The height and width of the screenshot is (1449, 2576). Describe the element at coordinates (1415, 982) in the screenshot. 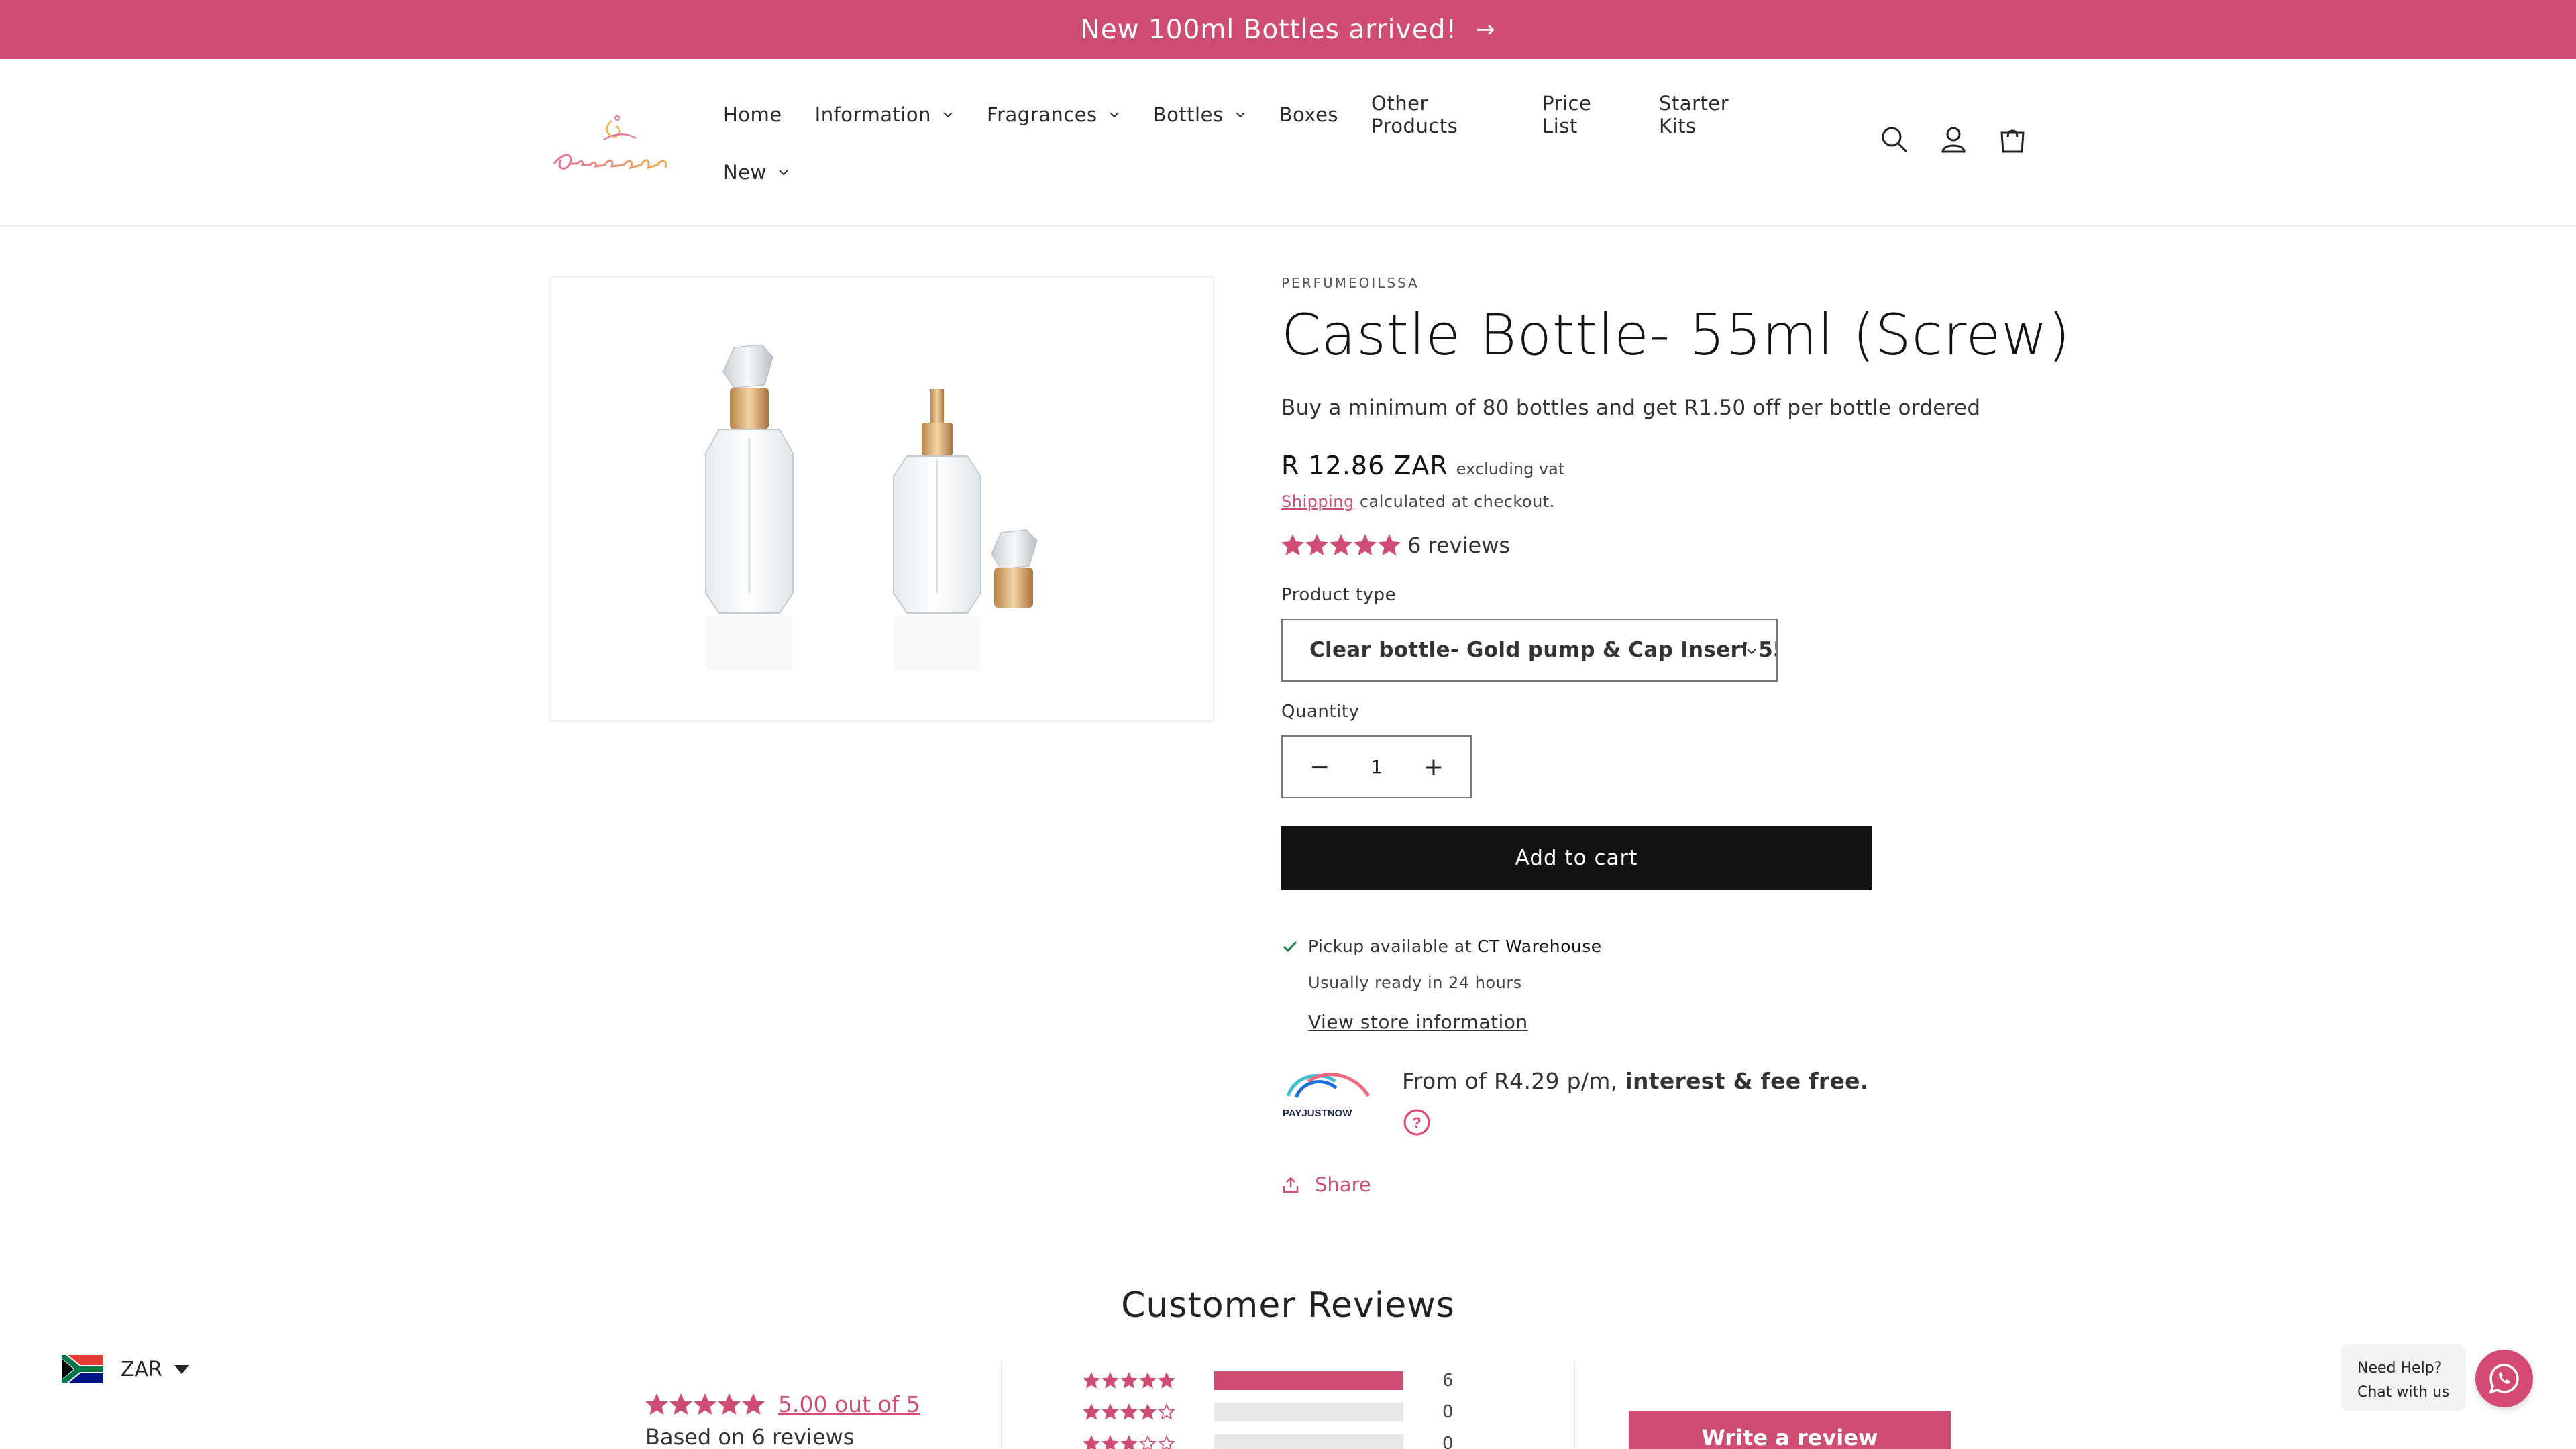

I see `ready-time: Usually ready in 24 hours` at that location.